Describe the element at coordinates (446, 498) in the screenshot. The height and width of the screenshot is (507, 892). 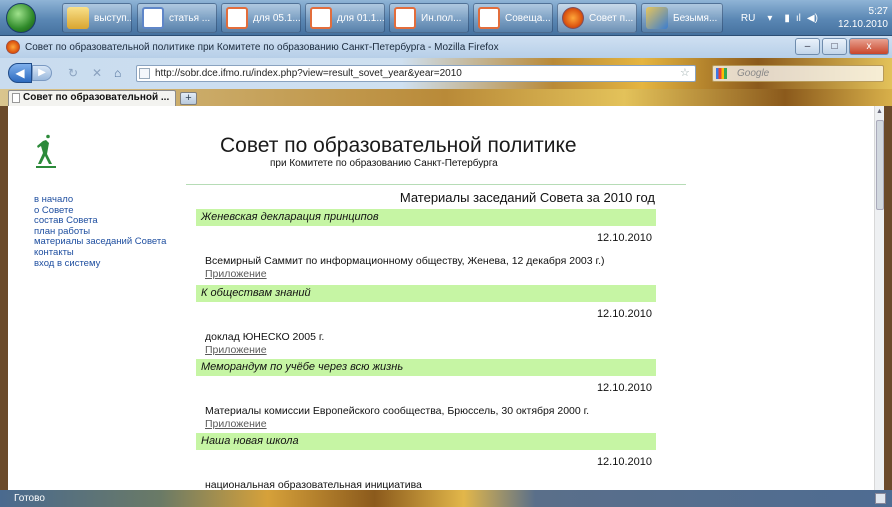
I see `status-bar: Готово` at that location.